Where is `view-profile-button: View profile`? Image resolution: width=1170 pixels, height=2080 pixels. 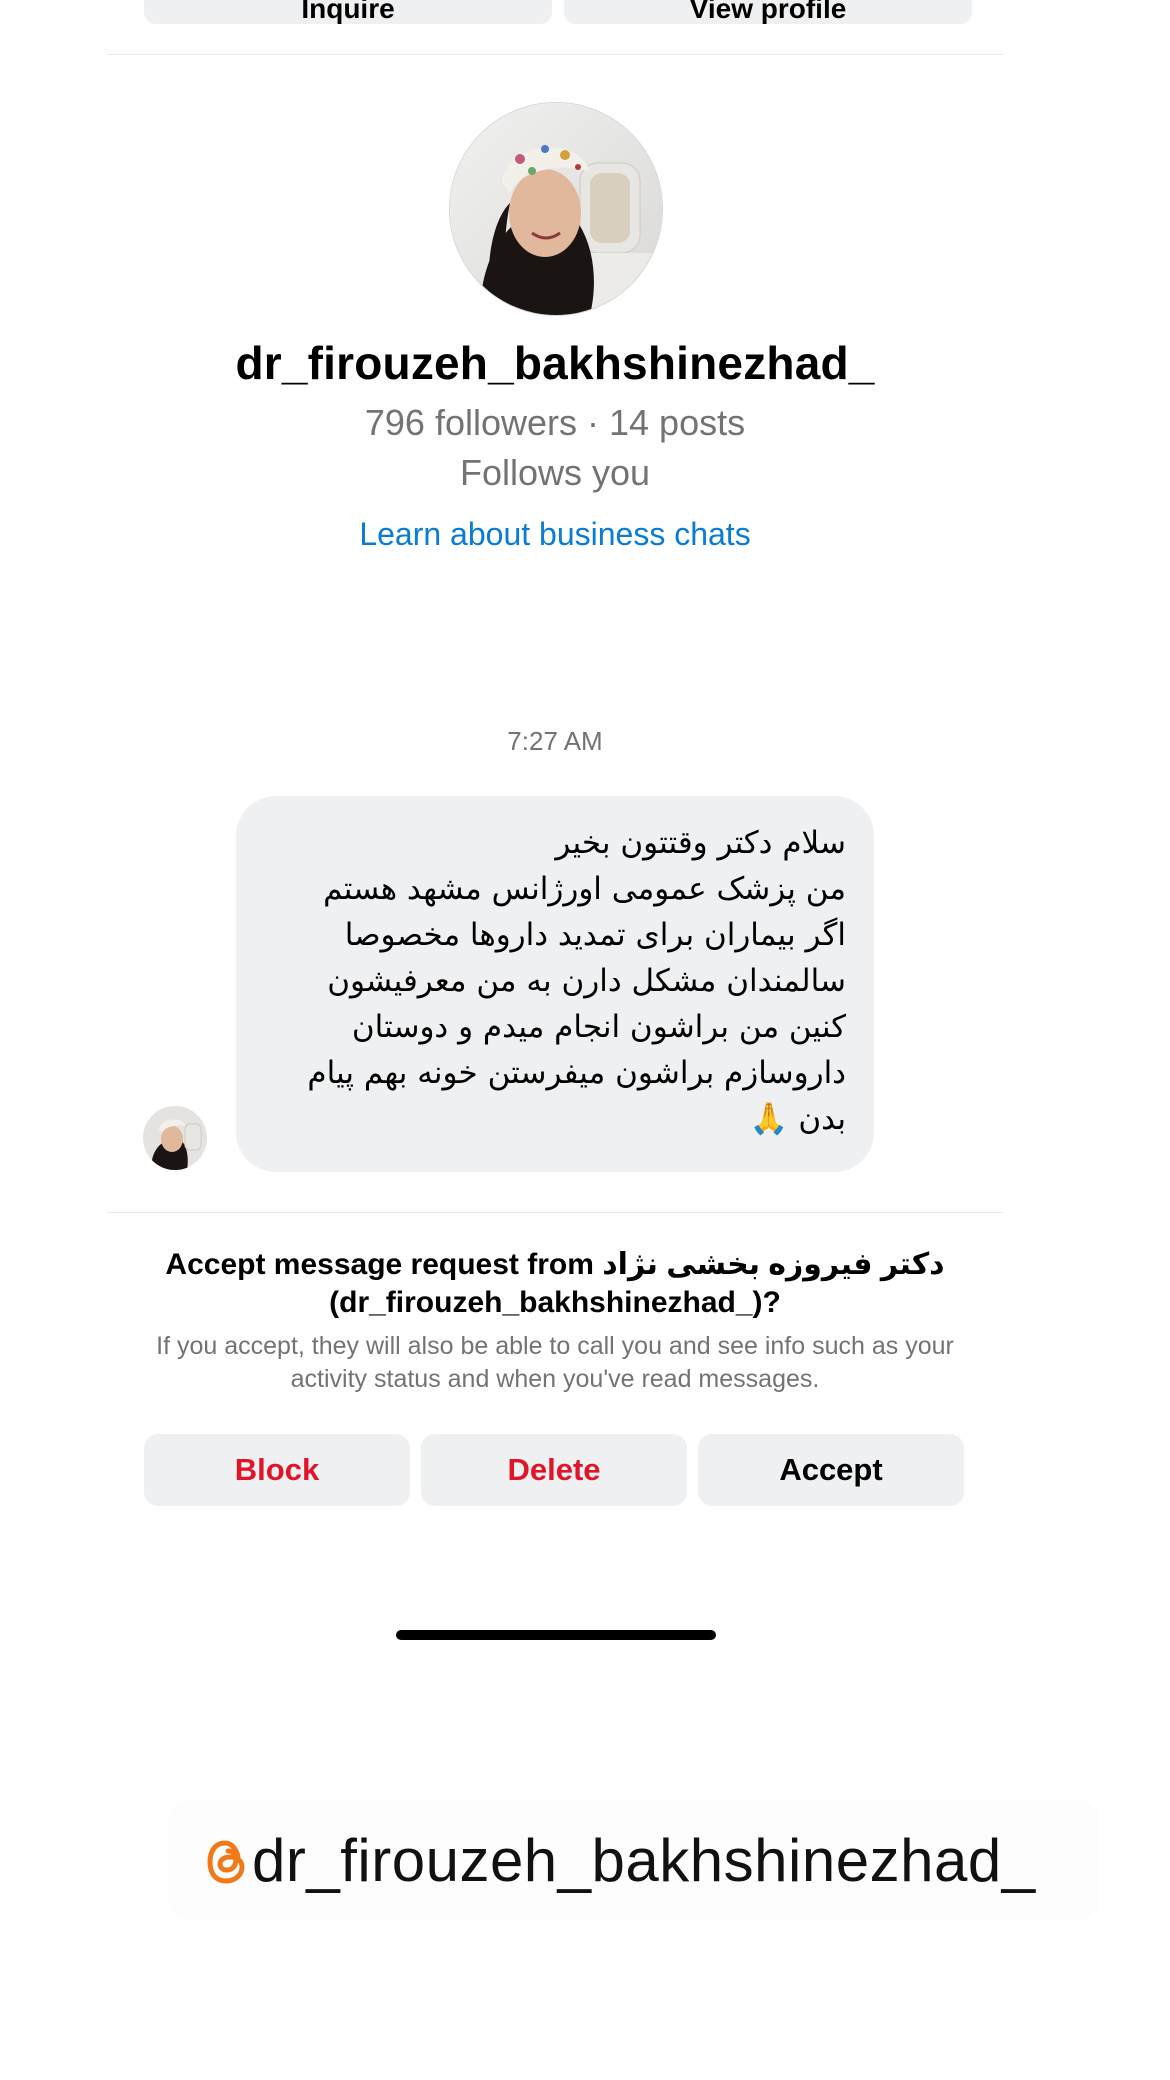
view-profile-button: View profile is located at coordinates (768, 12).